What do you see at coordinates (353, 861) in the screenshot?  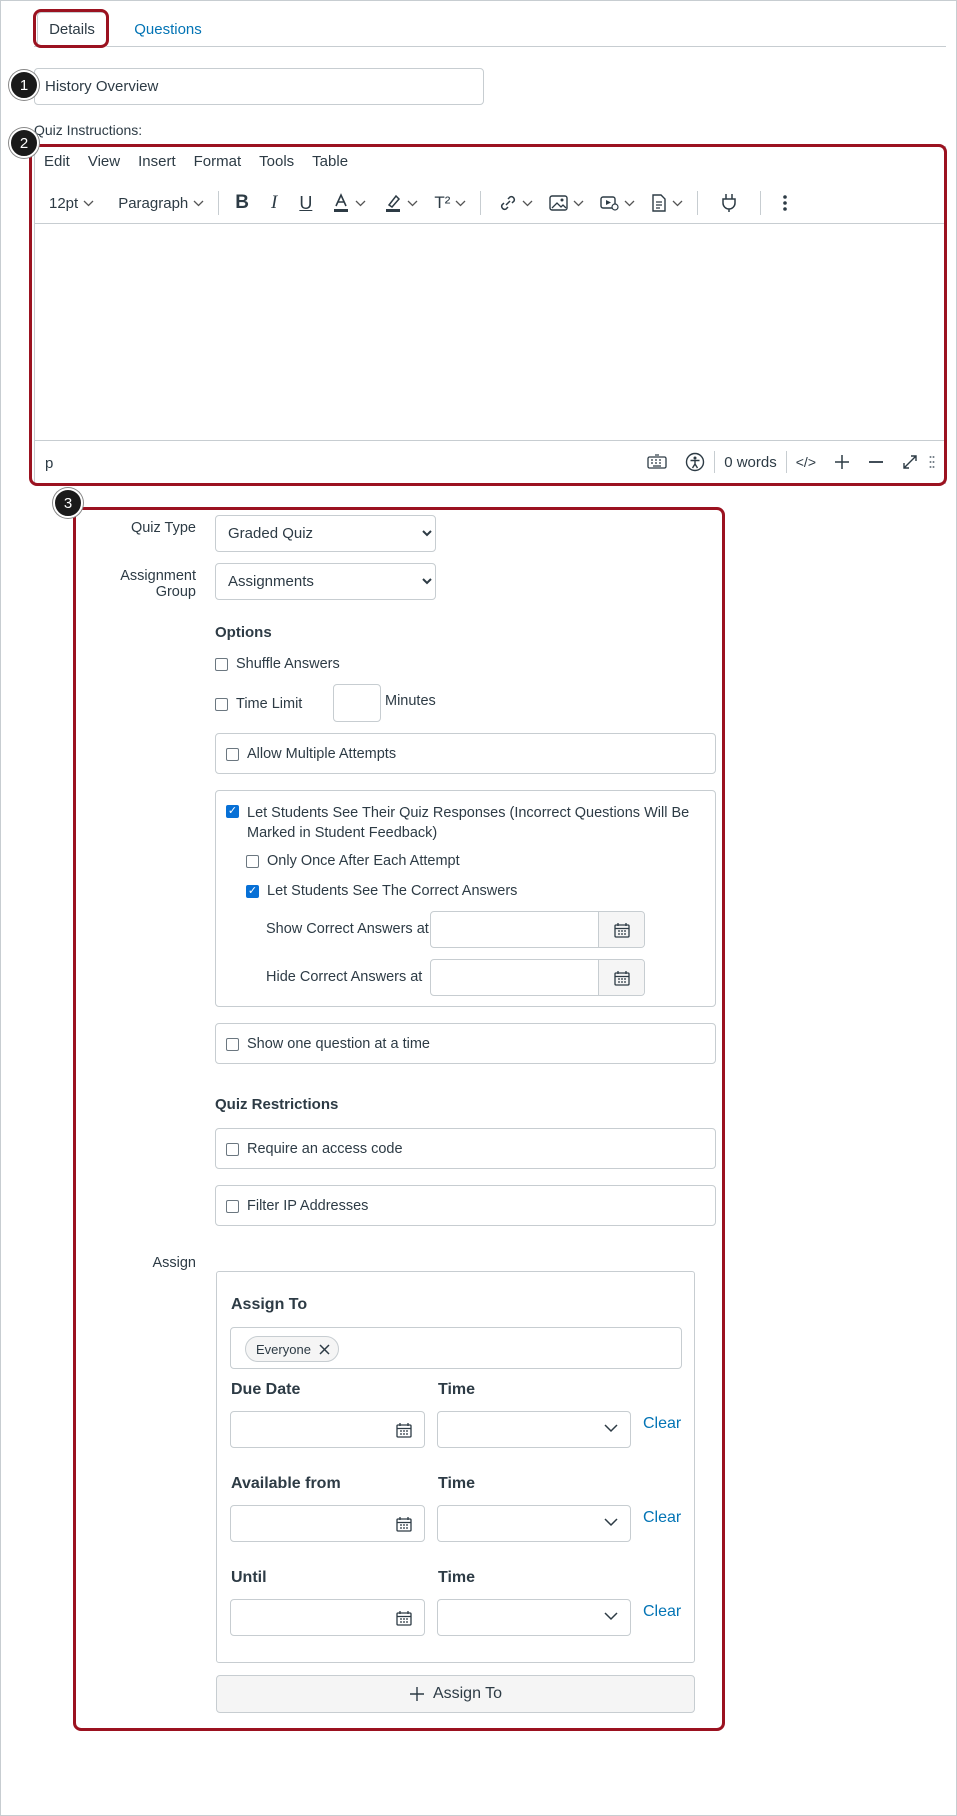 I see `only-once-checkbox: Only Once After Each Attempt` at bounding box center [353, 861].